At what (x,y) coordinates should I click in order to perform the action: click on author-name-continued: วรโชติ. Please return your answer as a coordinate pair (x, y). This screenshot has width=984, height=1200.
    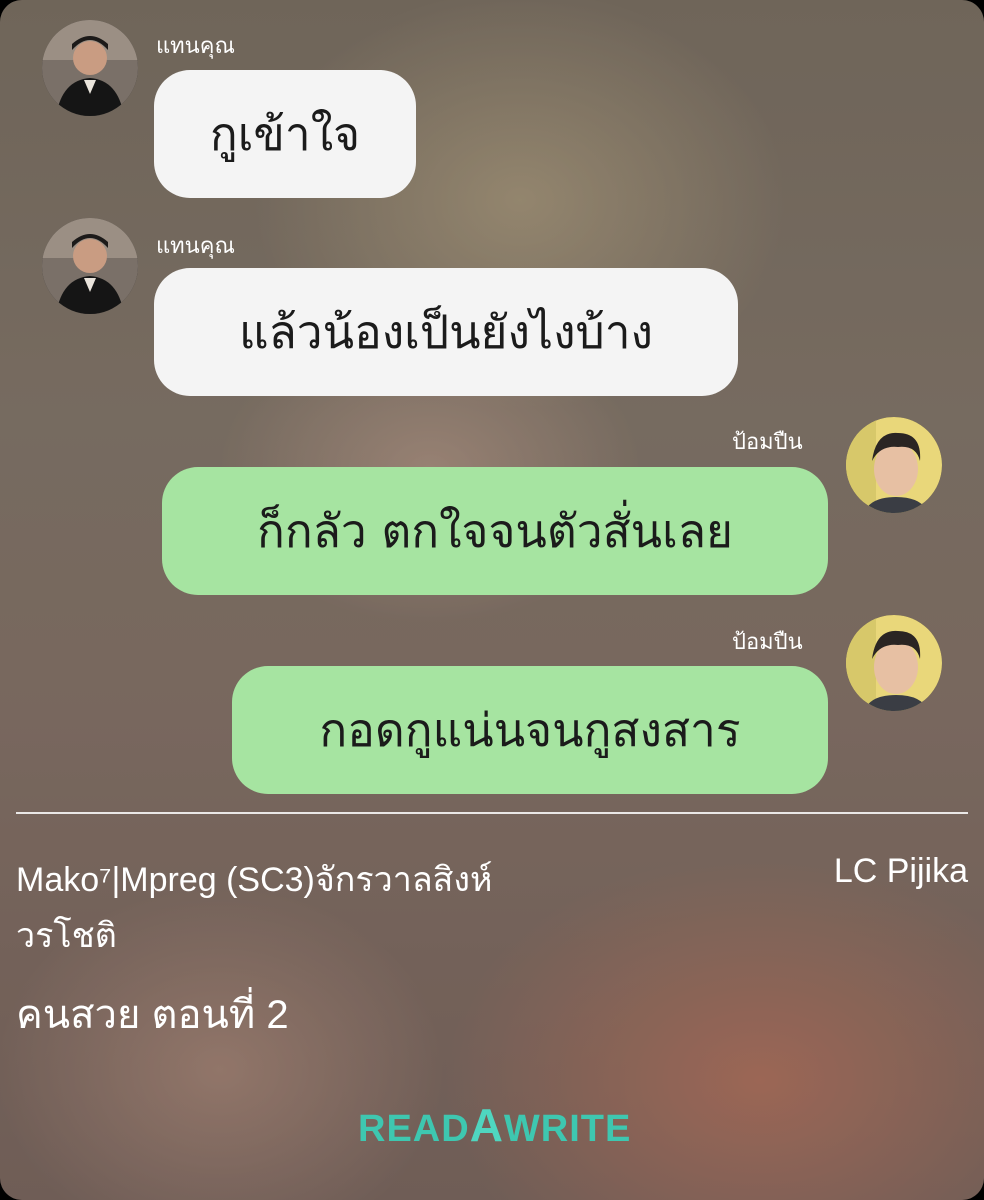
    Looking at the image, I should click on (66, 936).